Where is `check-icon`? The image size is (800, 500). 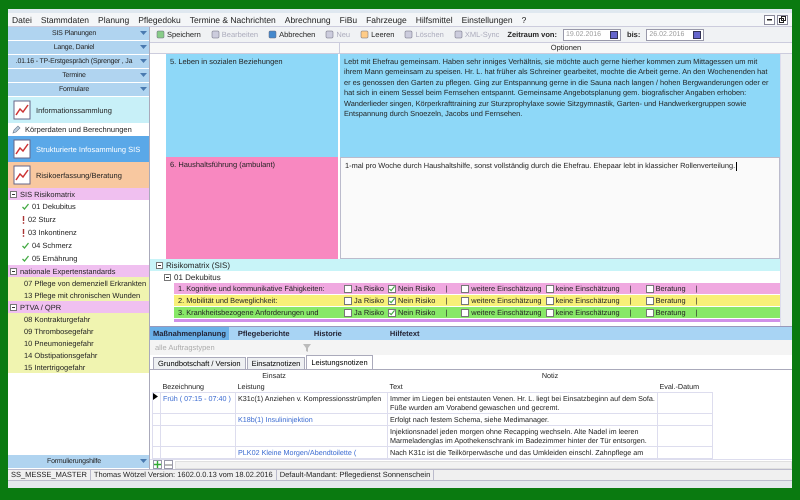
check-icon is located at coordinates (25, 206).